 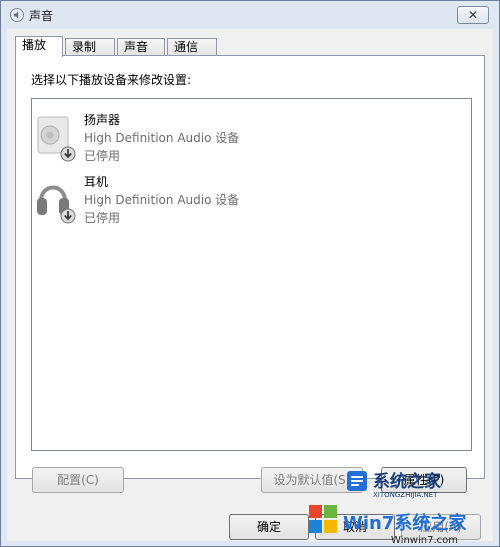 What do you see at coordinates (78, 480) in the screenshot?
I see `configure-button: 配置(C)` at bounding box center [78, 480].